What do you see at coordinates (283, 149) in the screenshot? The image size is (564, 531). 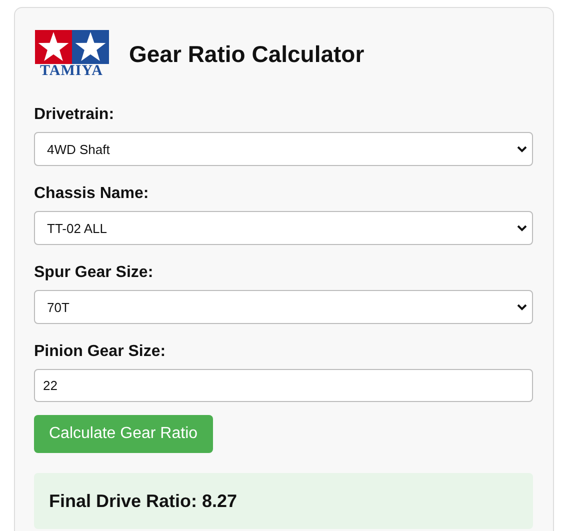 I see `dropdown-field: 4WD Shaft` at bounding box center [283, 149].